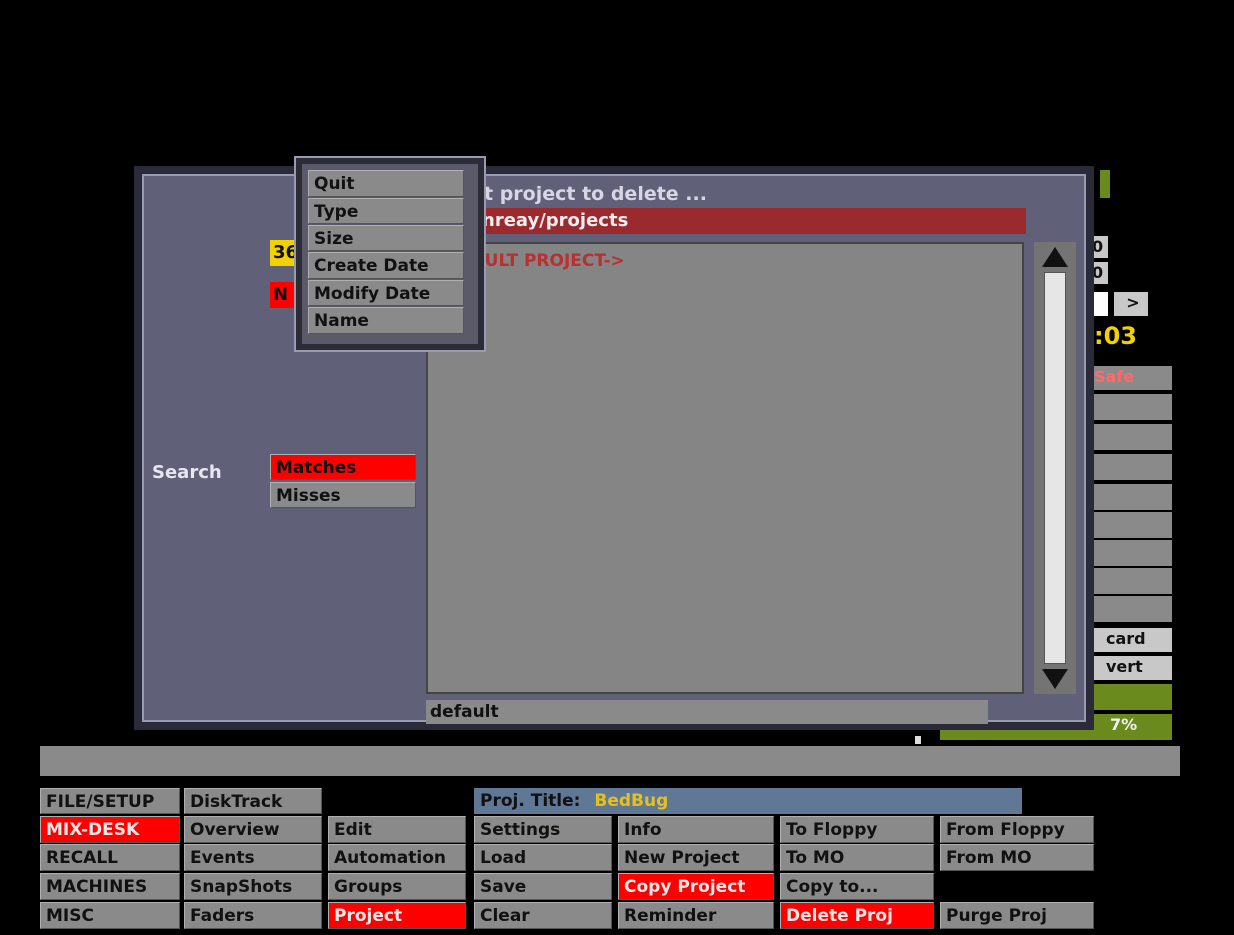 This screenshot has height=935, width=1234. I want to click on revert-button: vert, so click(1131, 668).